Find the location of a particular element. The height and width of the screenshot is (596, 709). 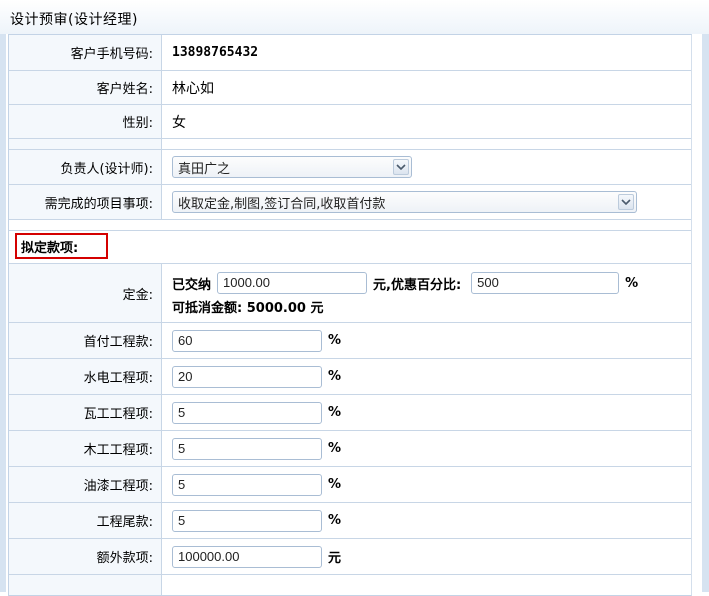

name-row: 客户姓名: 林心如 is located at coordinates (350, 88).